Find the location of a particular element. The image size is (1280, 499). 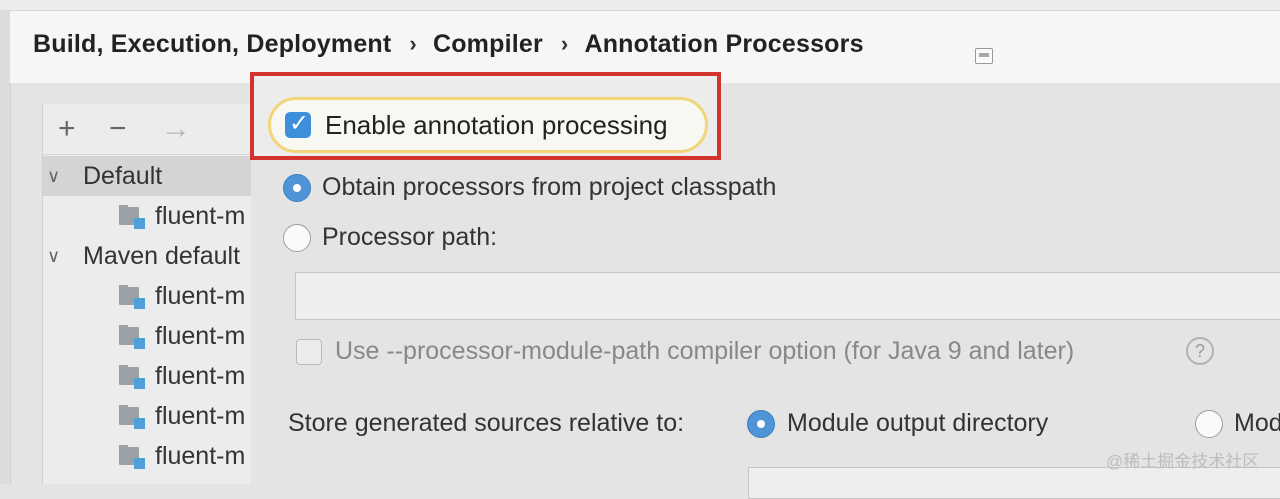

module-output-directory-label: Module output directory is located at coordinates (917, 423).